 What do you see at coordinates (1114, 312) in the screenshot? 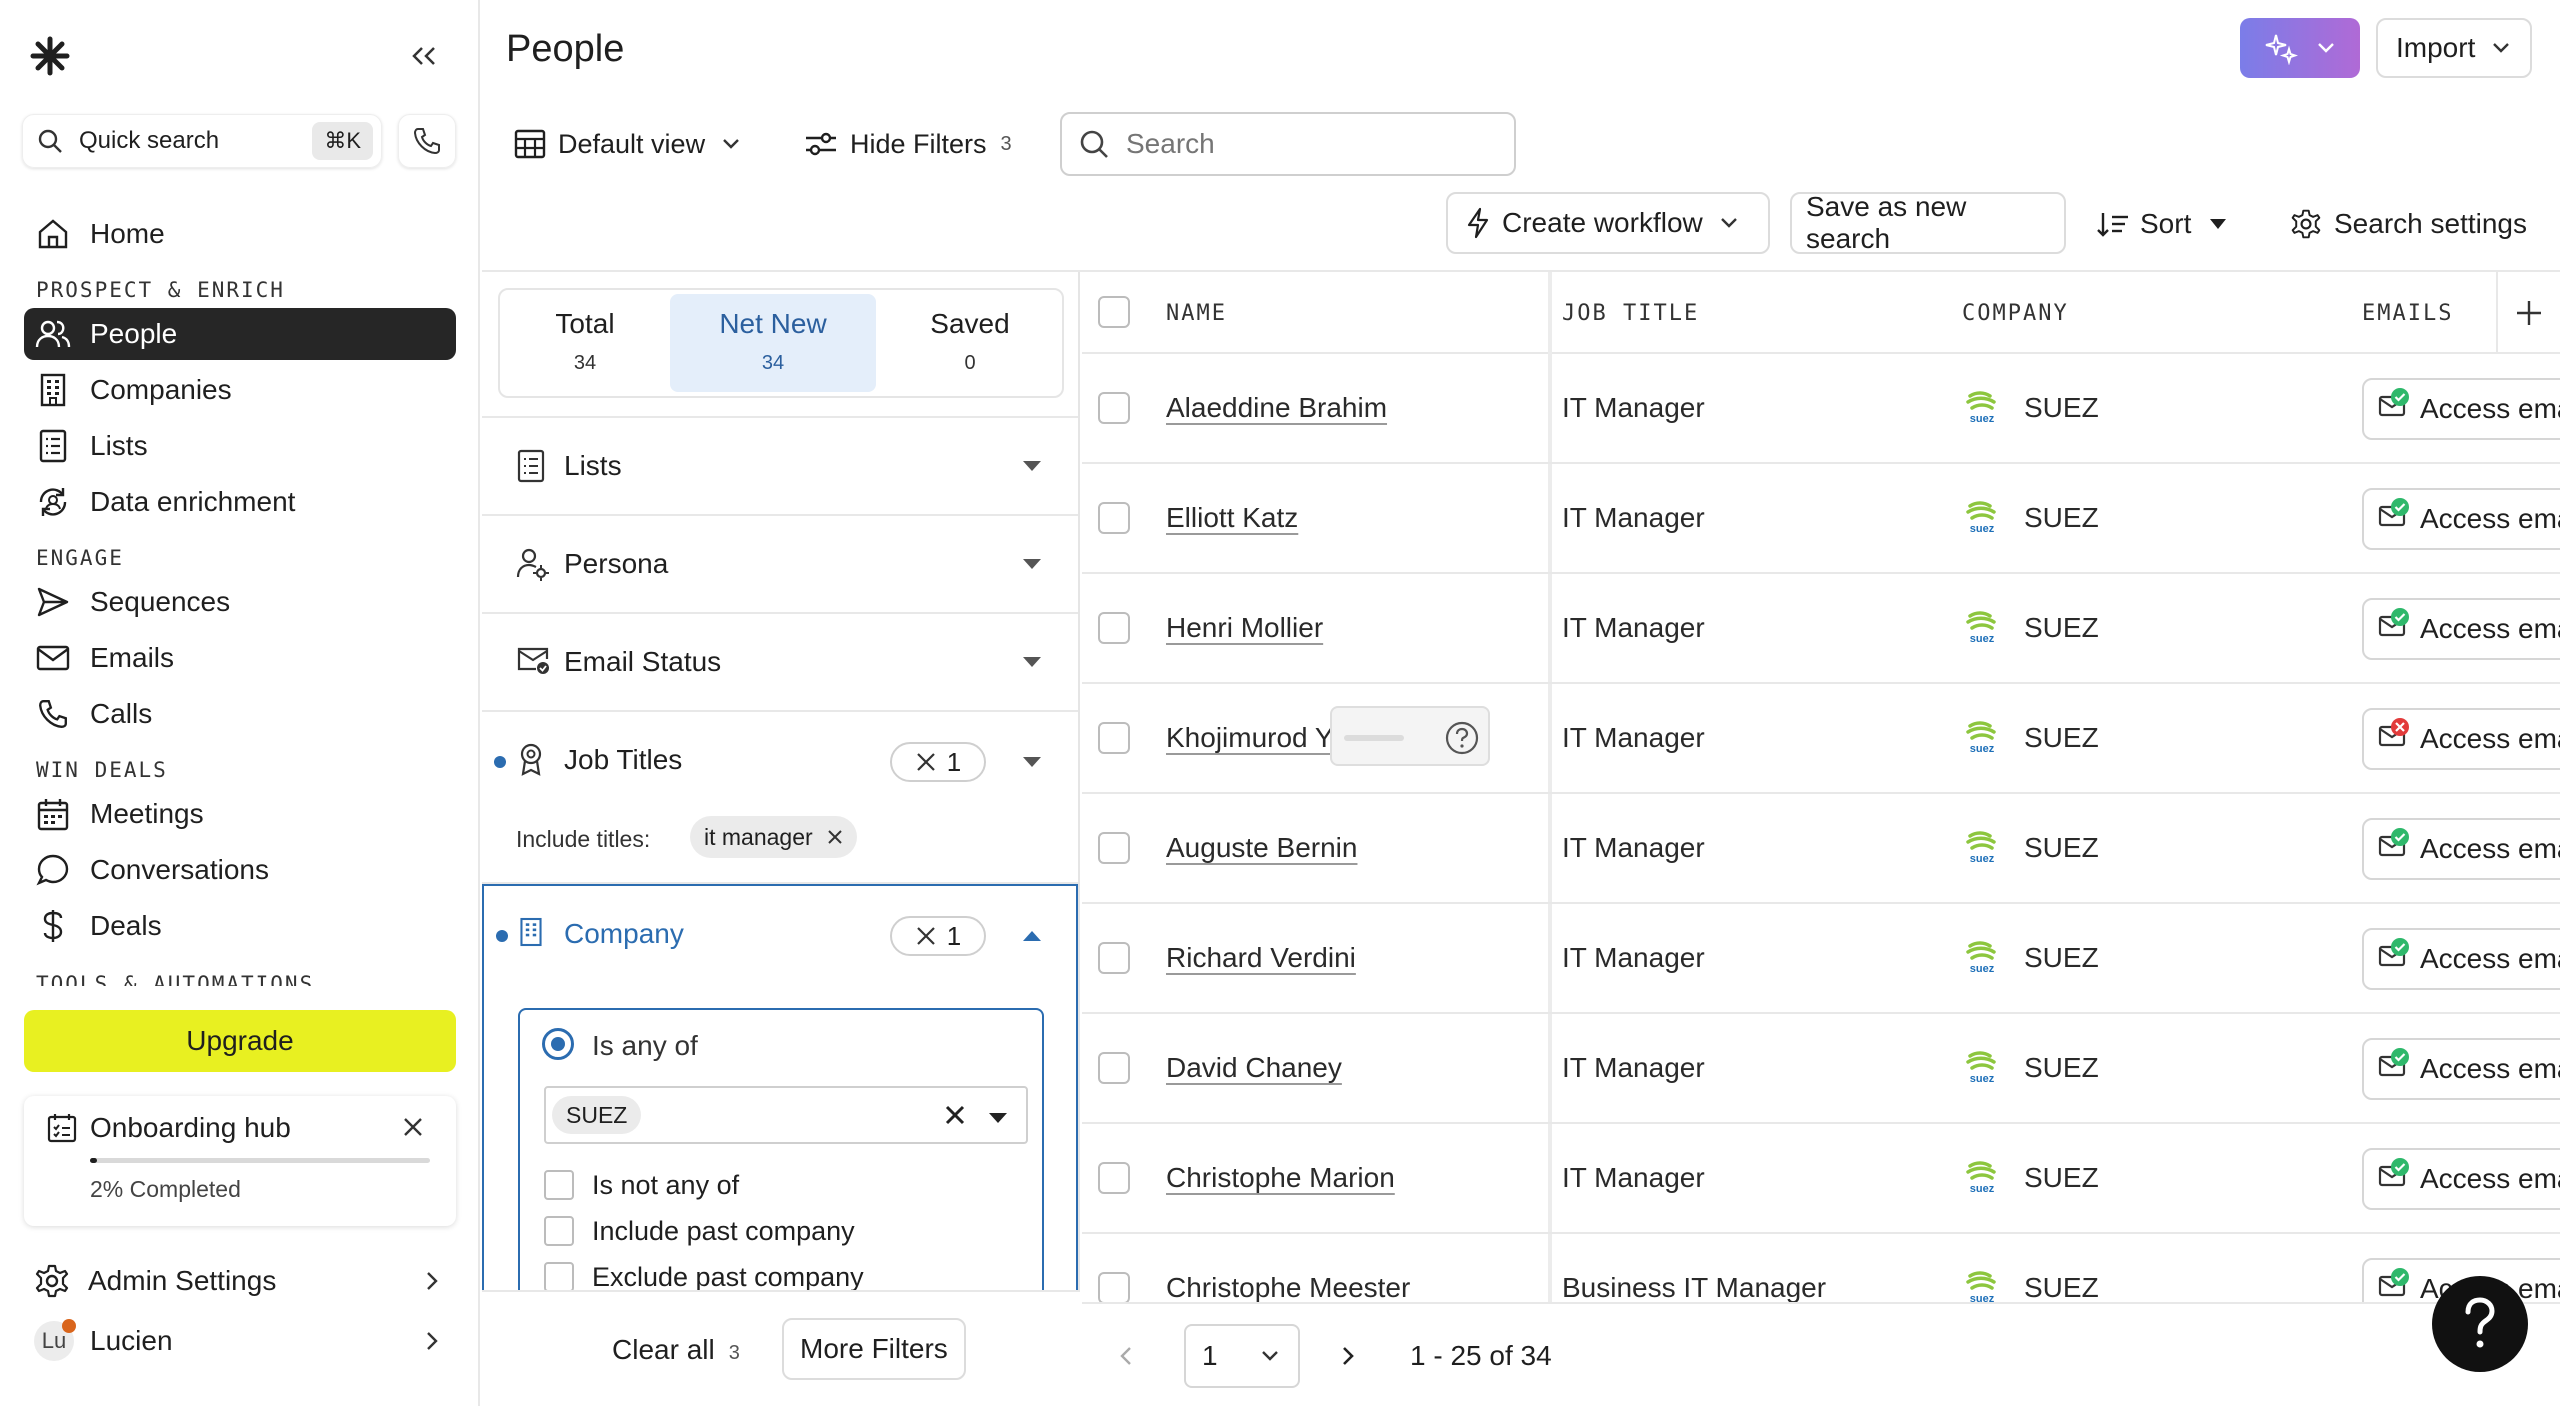
I see `select-all-checkbox` at bounding box center [1114, 312].